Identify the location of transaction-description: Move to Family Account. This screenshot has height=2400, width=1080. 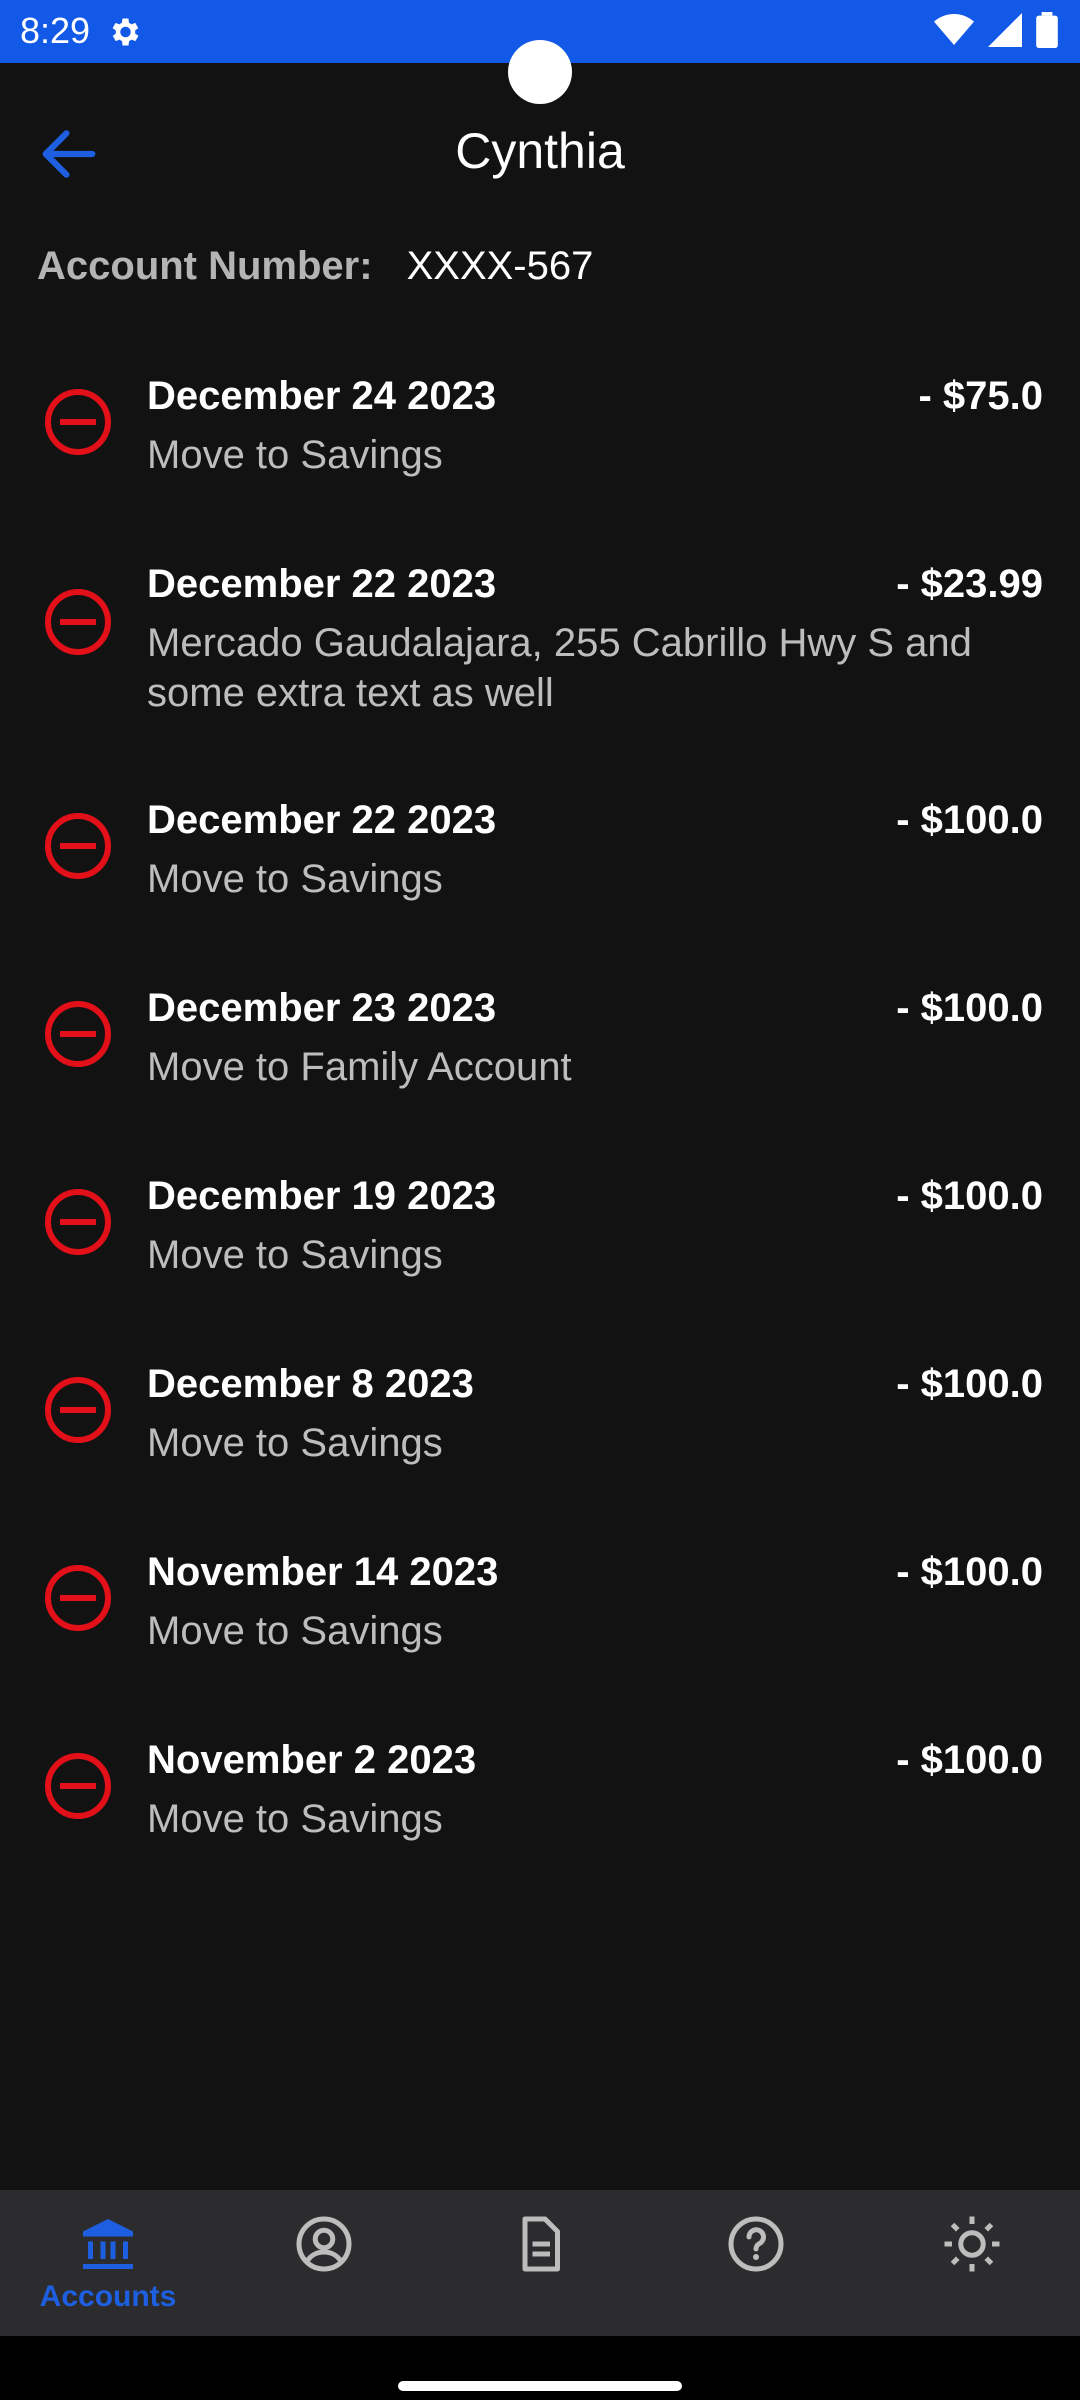
(359, 1067).